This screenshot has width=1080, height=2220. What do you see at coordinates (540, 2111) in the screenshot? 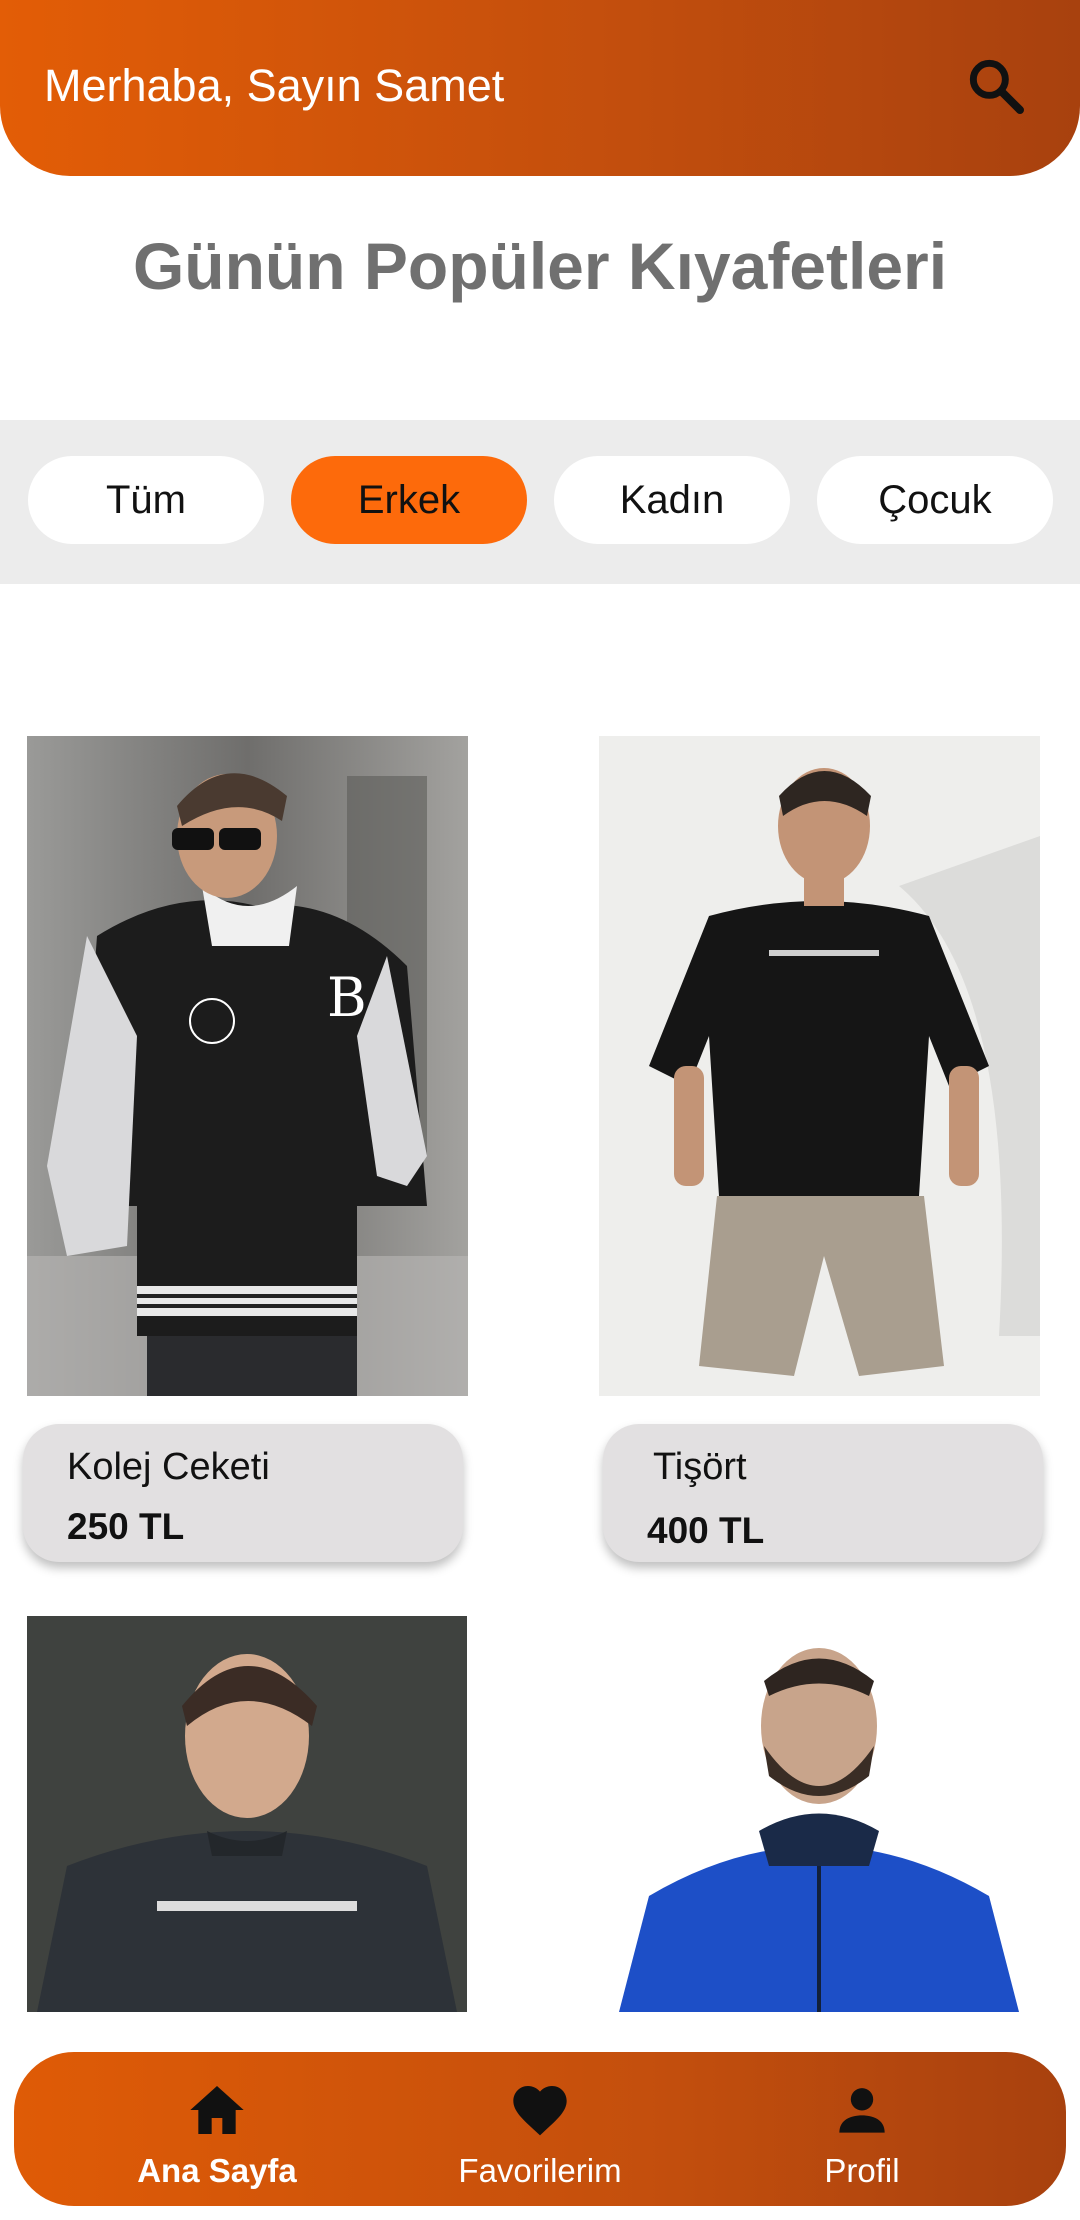
I see `heart-icon` at bounding box center [540, 2111].